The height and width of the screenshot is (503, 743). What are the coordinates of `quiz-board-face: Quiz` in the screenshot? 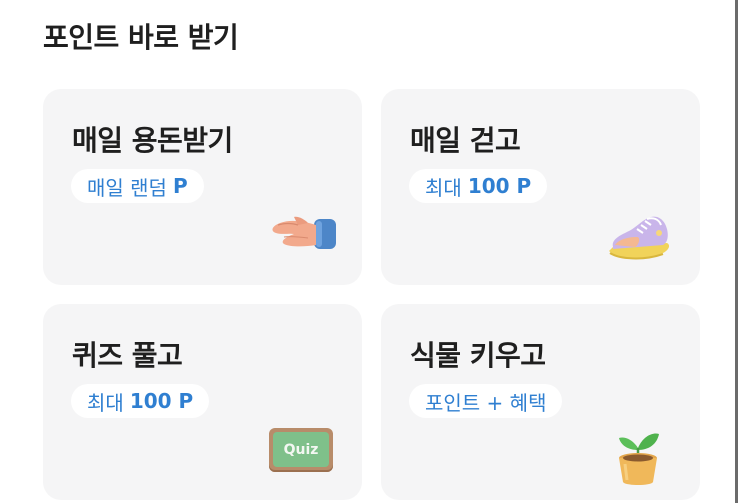 It's located at (301, 449).